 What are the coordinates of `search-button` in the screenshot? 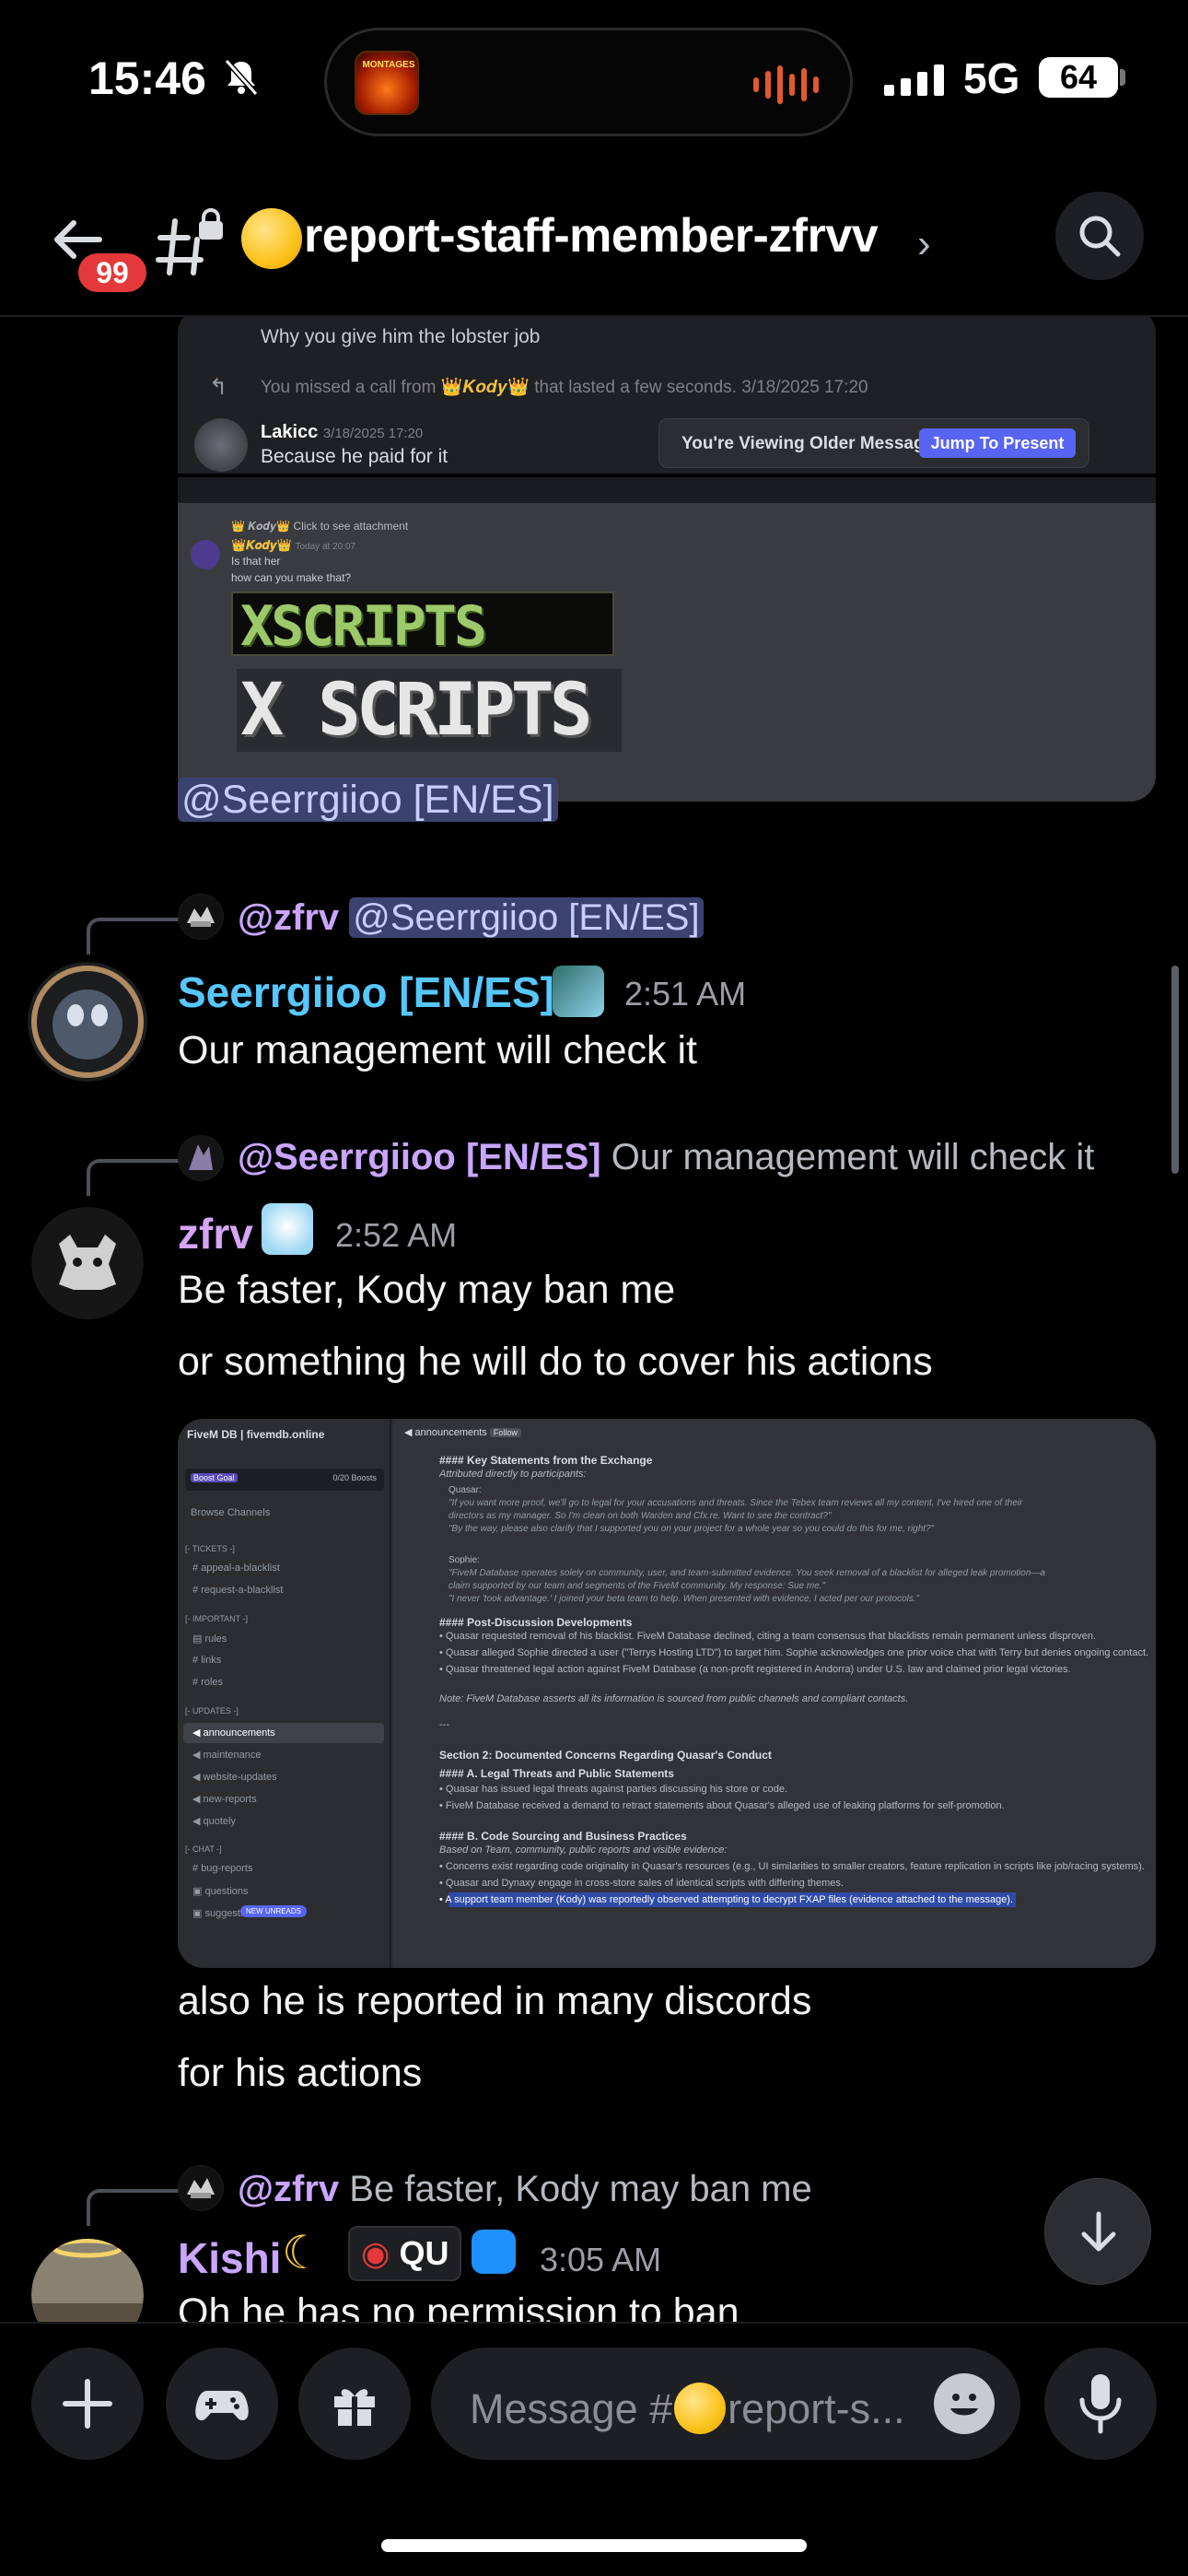 It's located at (1099, 236).